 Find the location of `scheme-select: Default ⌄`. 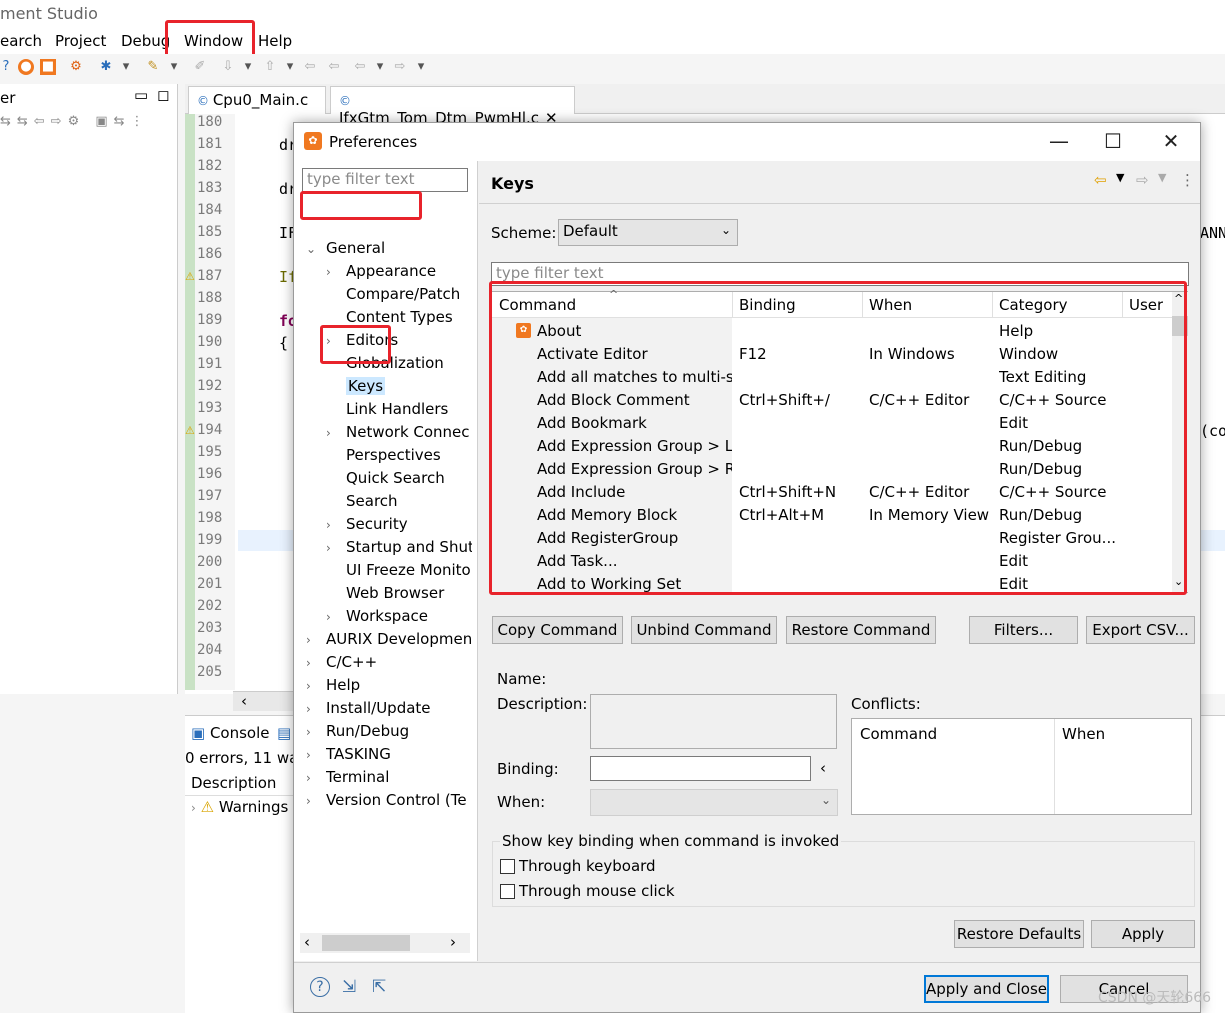

scheme-select: Default ⌄ is located at coordinates (648, 232).